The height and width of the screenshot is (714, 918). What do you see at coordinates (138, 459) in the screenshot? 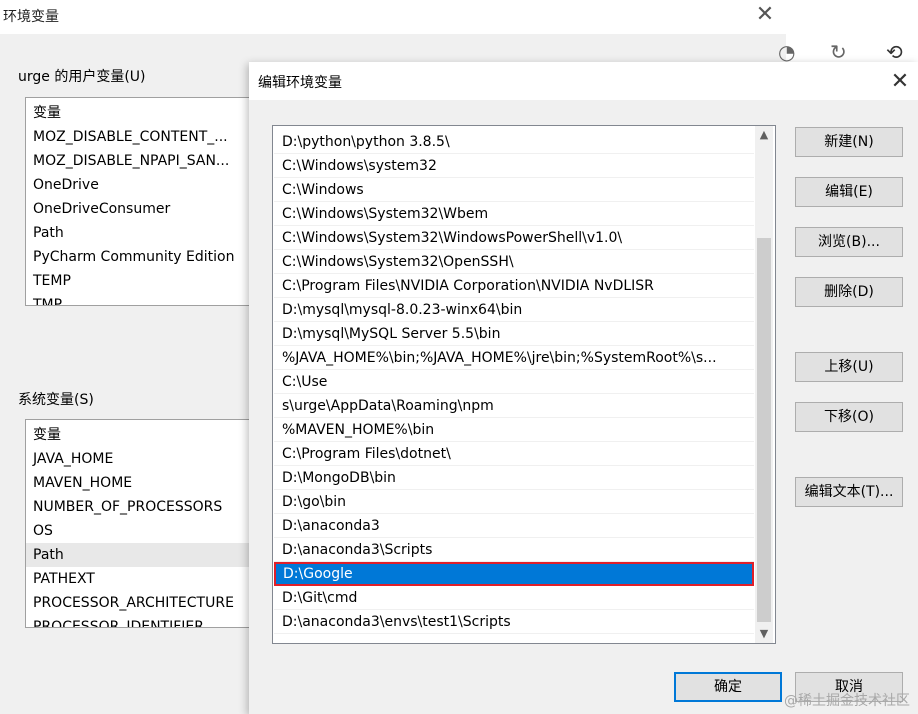
I see `list-item: JAVA_HOME` at bounding box center [138, 459].